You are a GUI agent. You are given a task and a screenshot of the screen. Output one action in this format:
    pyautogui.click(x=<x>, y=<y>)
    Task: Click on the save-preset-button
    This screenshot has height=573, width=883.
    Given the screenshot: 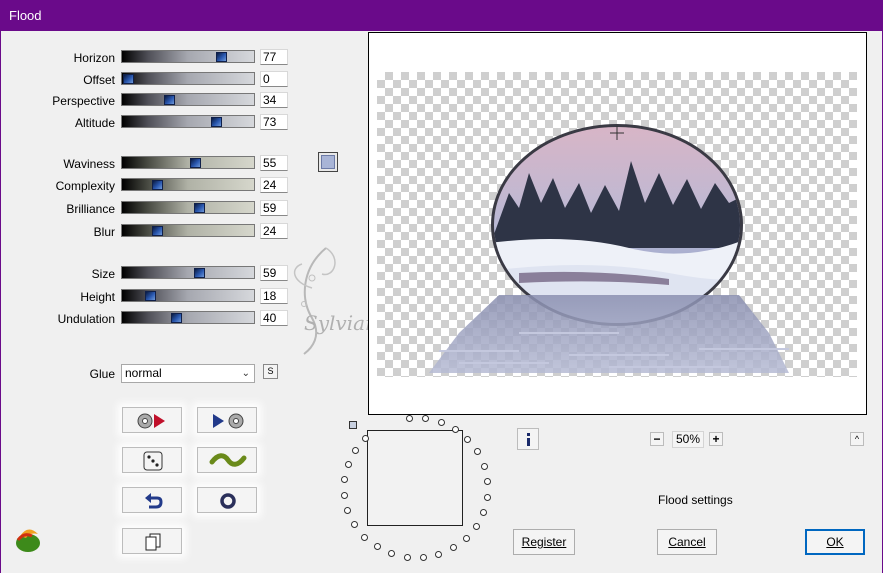 What is the action you would take?
    pyautogui.click(x=227, y=420)
    